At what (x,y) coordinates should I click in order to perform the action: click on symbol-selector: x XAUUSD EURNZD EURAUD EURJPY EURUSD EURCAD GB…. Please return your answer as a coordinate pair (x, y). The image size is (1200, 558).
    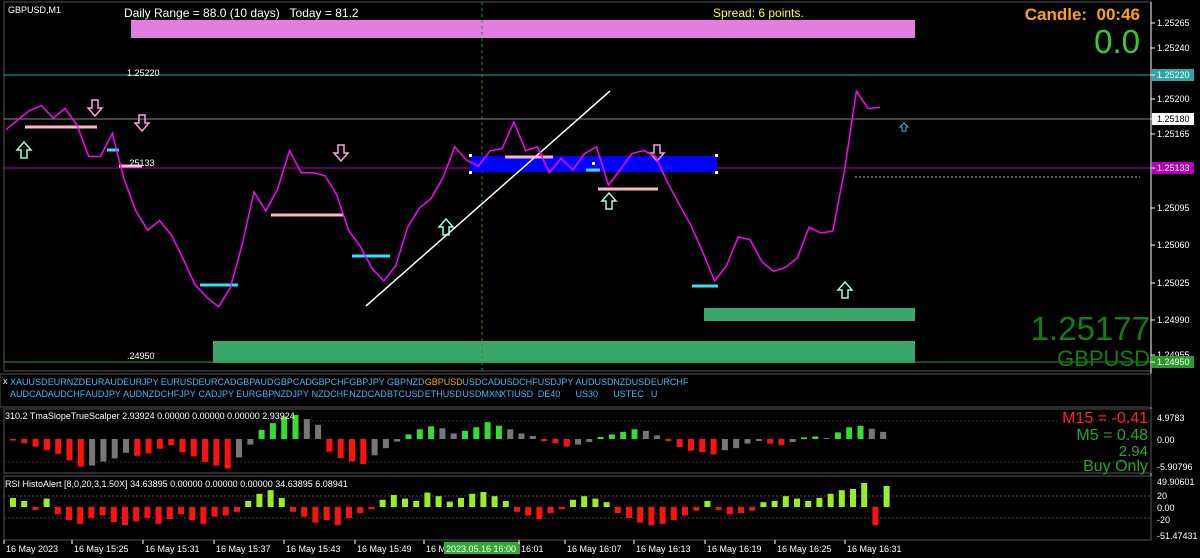
    Looking at the image, I should click on (576, 390).